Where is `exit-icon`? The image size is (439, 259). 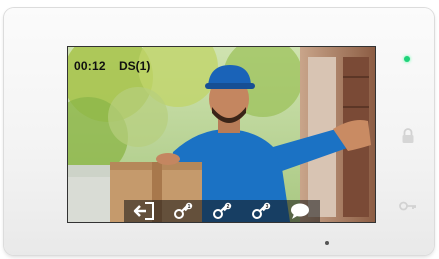 exit-icon is located at coordinates (143, 211).